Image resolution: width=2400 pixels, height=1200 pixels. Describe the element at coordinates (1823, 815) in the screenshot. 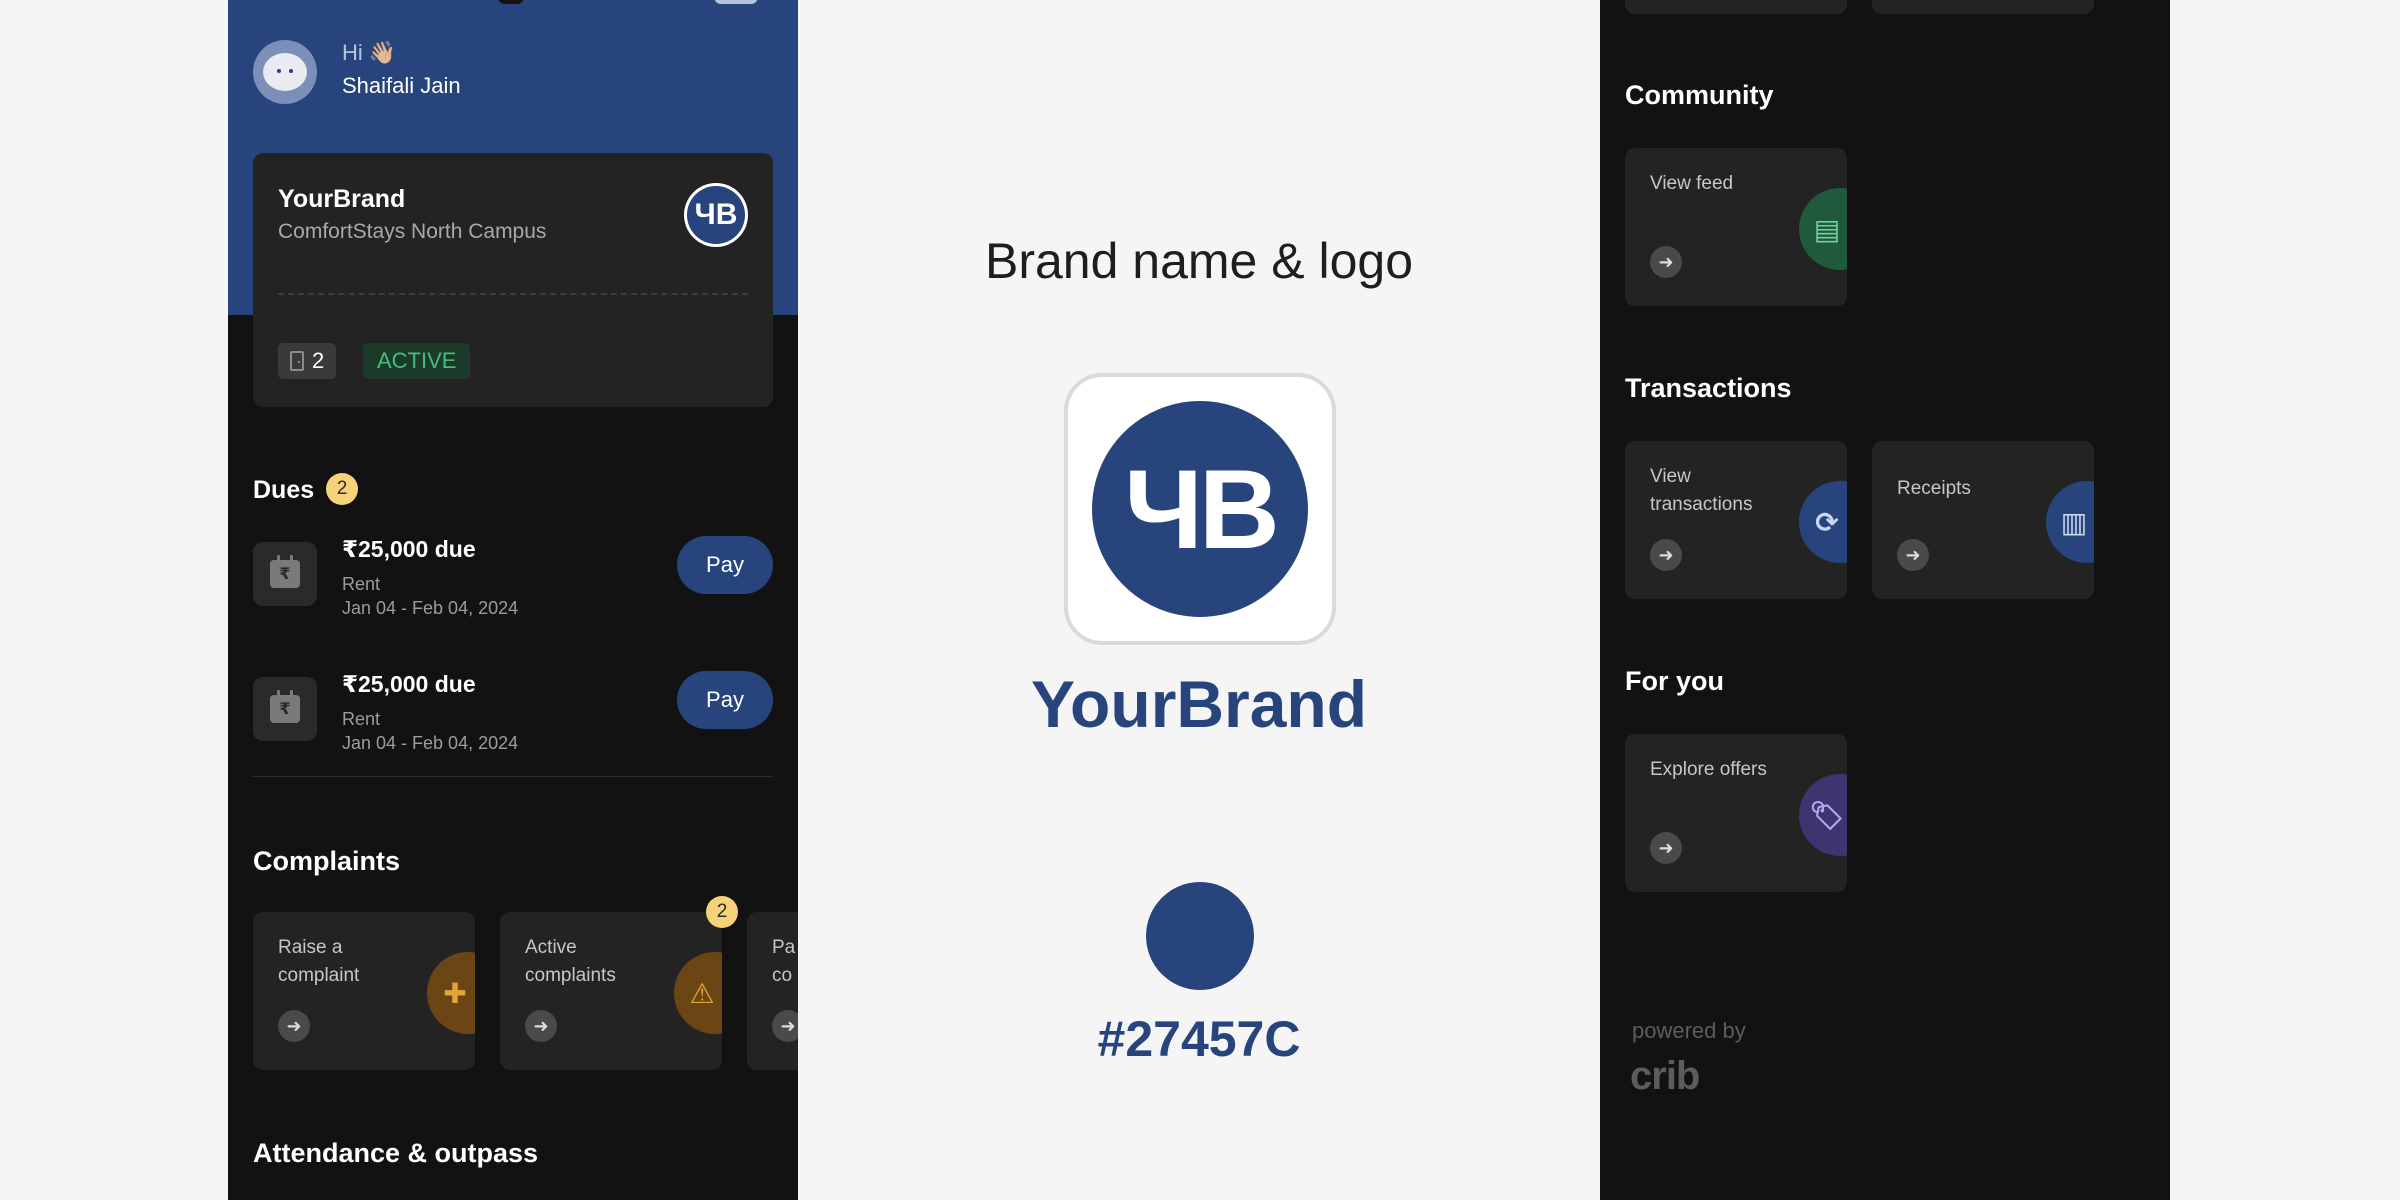

I see `tag-3d-icon: 🏷` at that location.